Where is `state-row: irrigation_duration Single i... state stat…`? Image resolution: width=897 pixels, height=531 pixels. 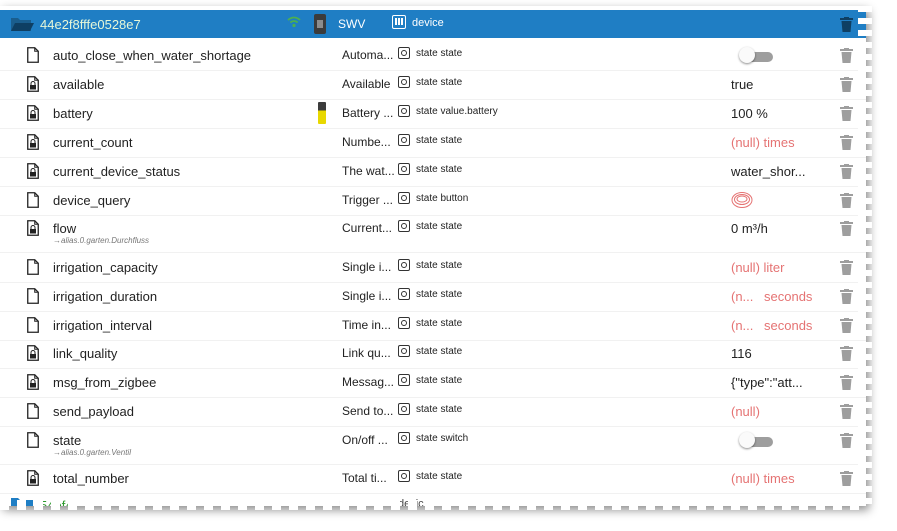
state-row: irrigation_duration Single i... state stat… is located at coordinates (433, 297).